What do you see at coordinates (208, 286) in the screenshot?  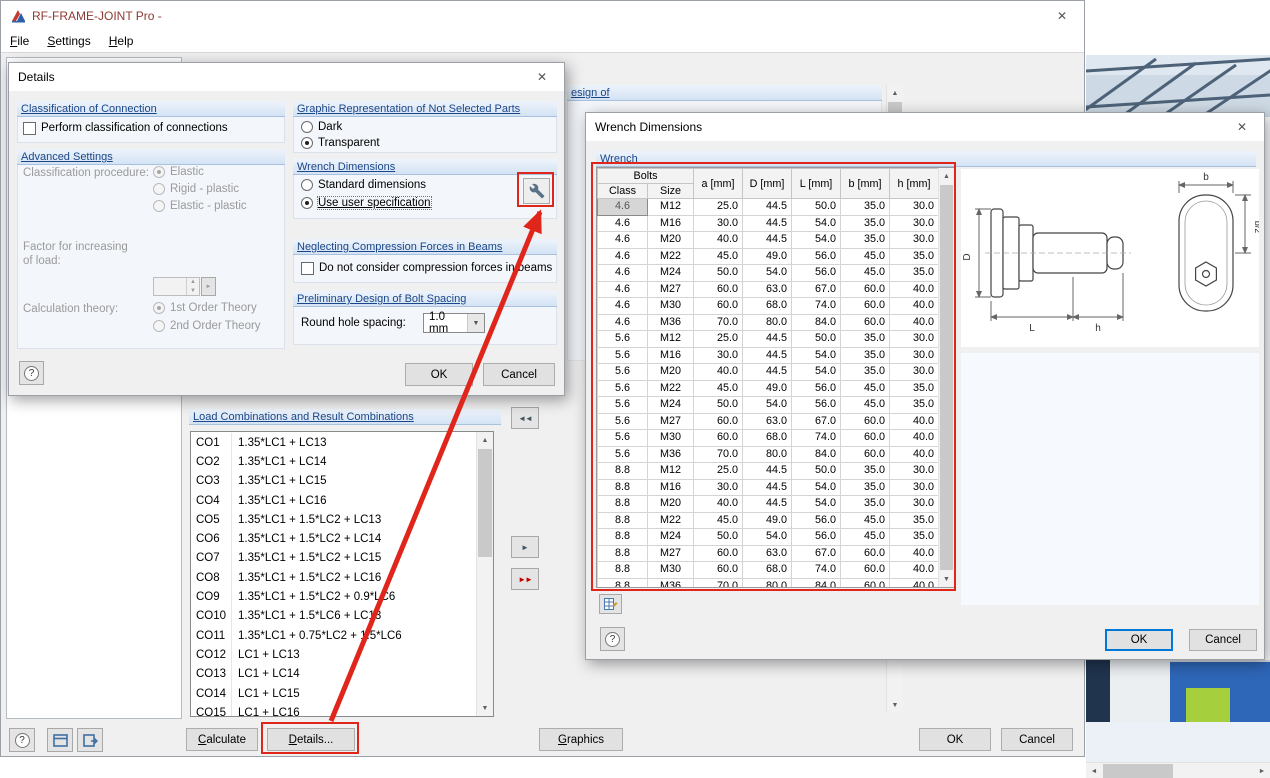 I see `factor-side-arrow-button: ►` at bounding box center [208, 286].